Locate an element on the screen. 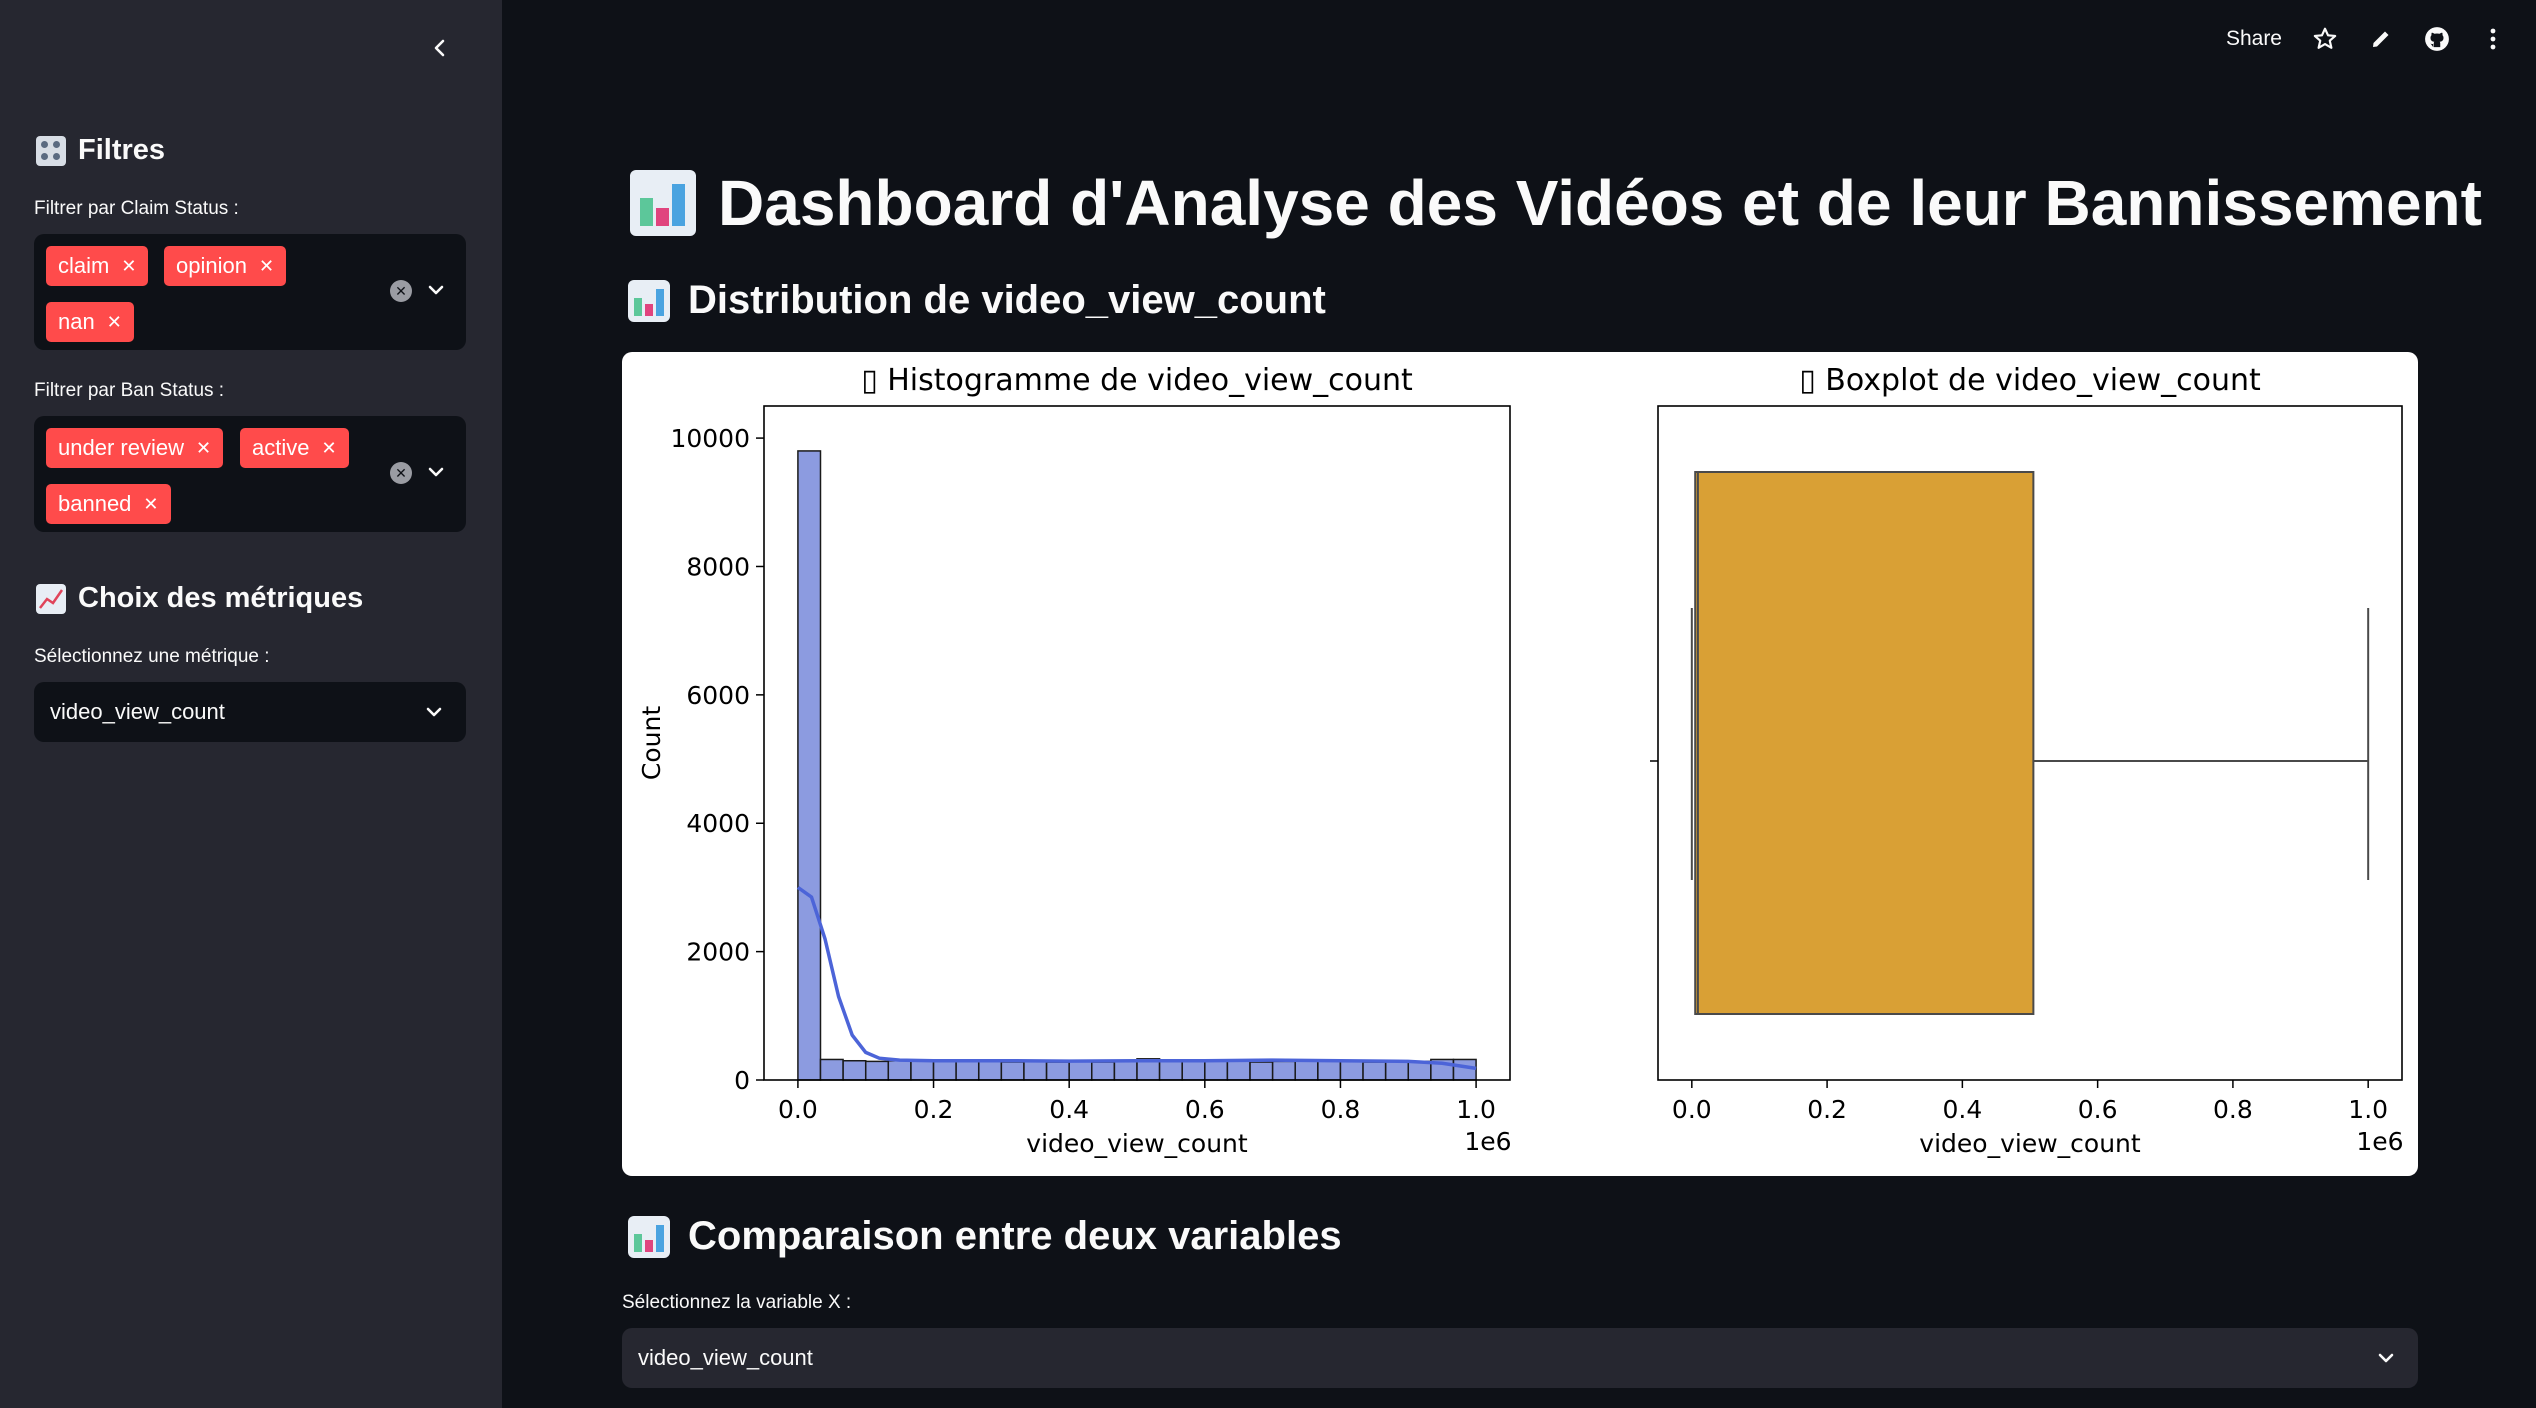 Image resolution: width=2536 pixels, height=1408 pixels. star-icon is located at coordinates (2325, 39).